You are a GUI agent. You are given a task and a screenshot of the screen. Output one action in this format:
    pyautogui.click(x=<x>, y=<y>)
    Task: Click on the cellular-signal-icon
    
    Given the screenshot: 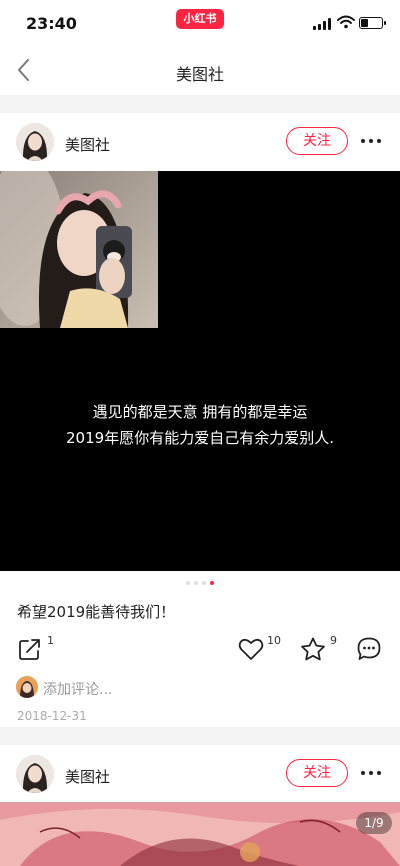 What is the action you would take?
    pyautogui.click(x=323, y=24)
    